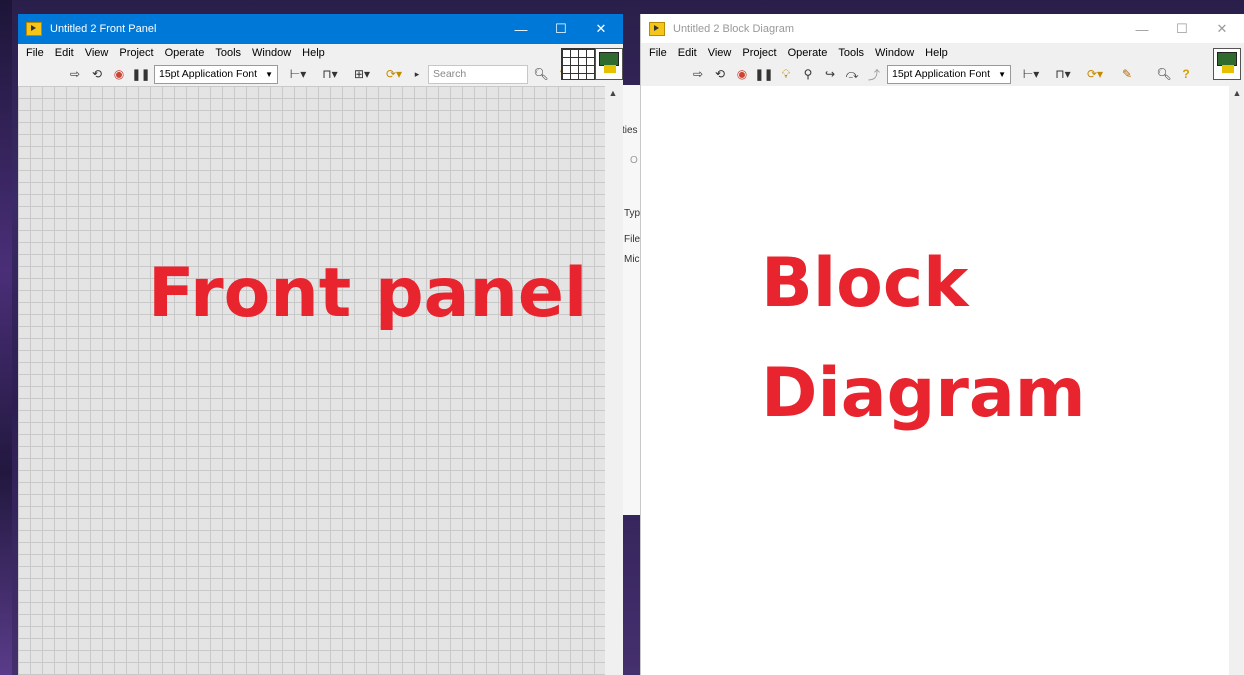  I want to click on window-title: Untitled 2 Block Diagram, so click(734, 29).